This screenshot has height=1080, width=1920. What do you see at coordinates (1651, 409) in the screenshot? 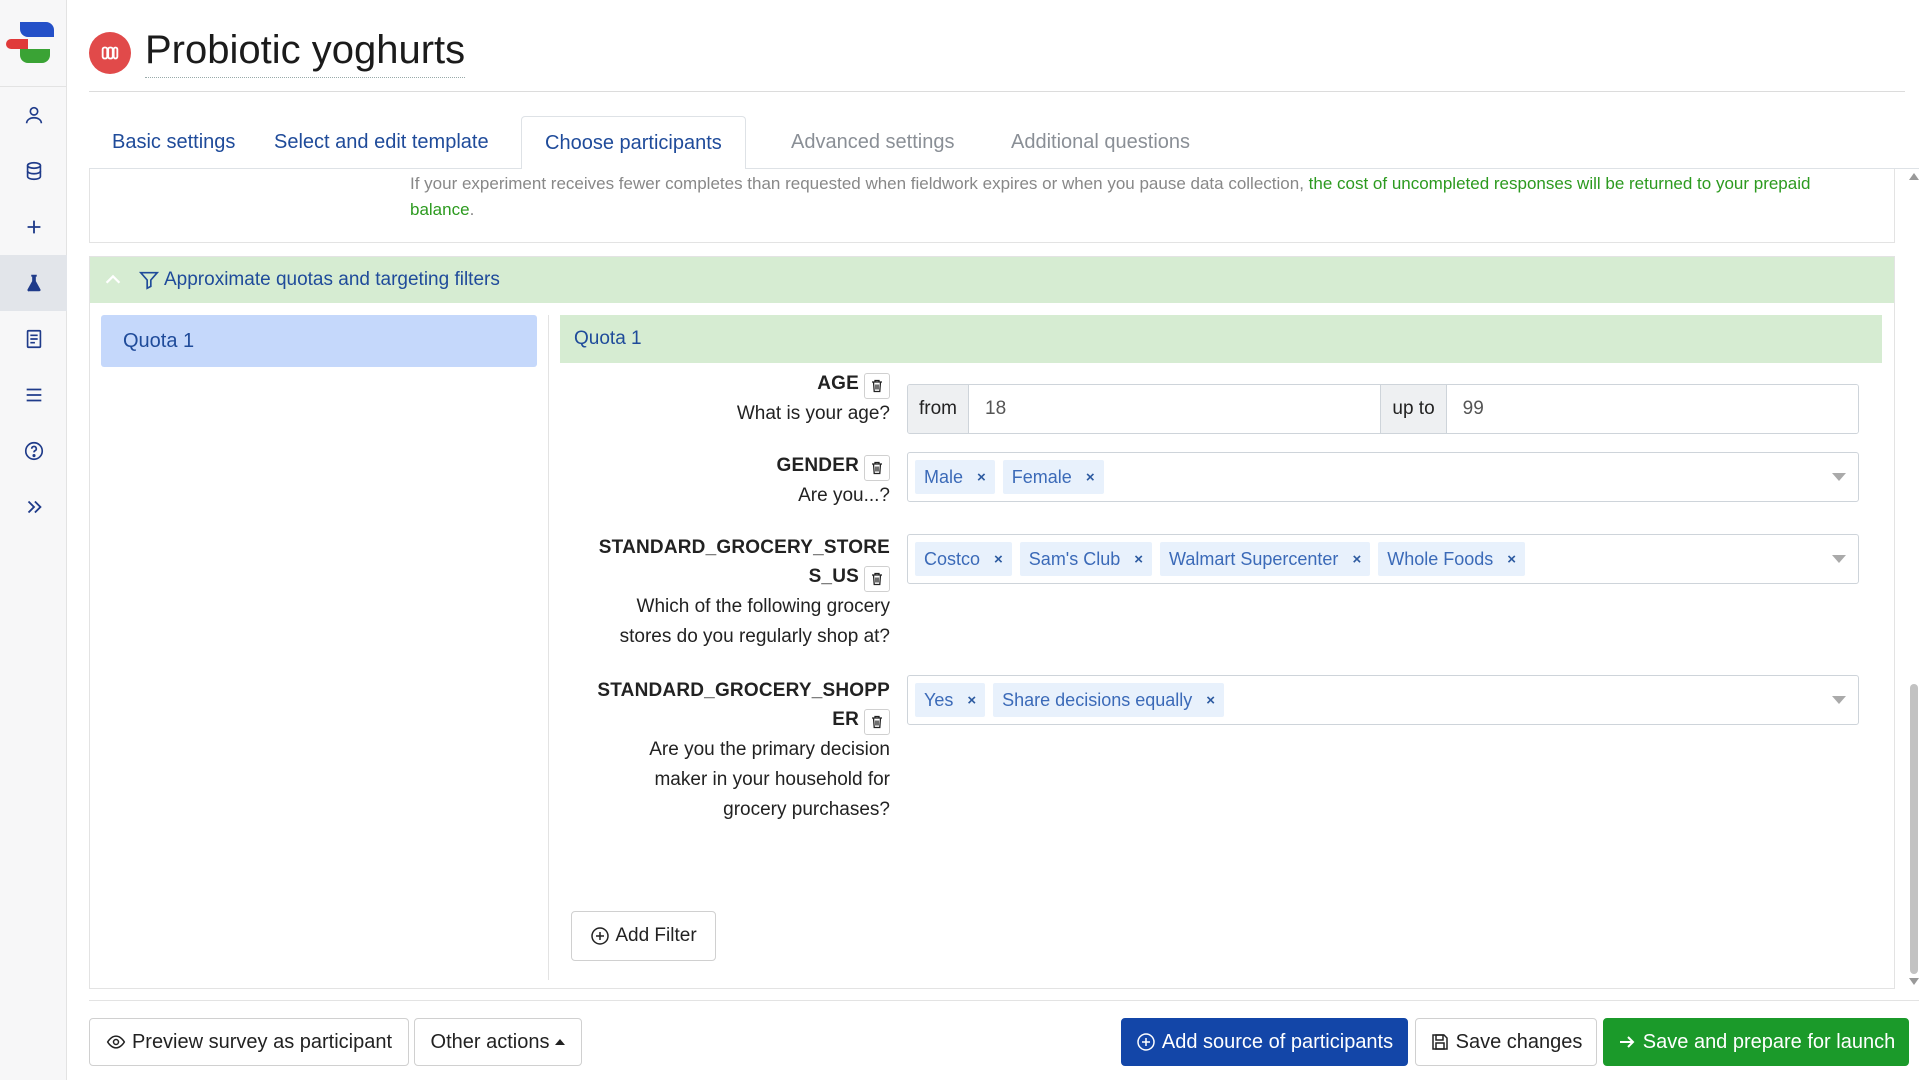
I see `age-to-input` at bounding box center [1651, 409].